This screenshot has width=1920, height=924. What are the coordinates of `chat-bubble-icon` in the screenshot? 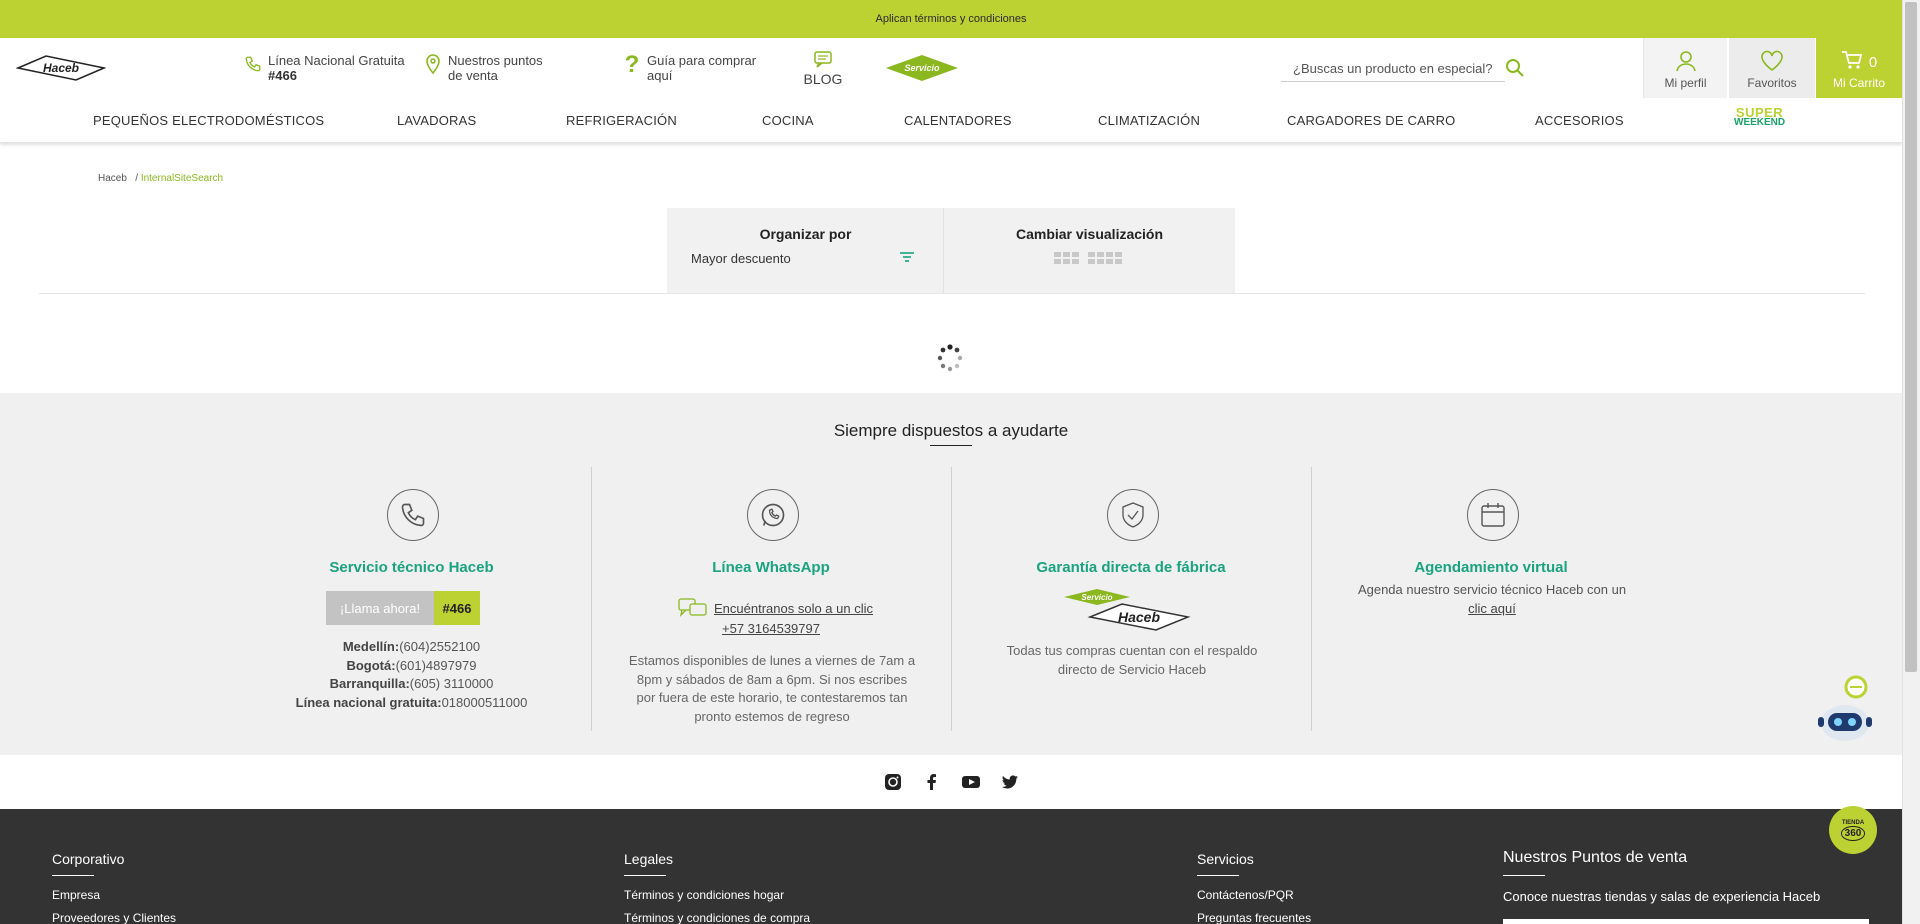 It's located at (823, 59).